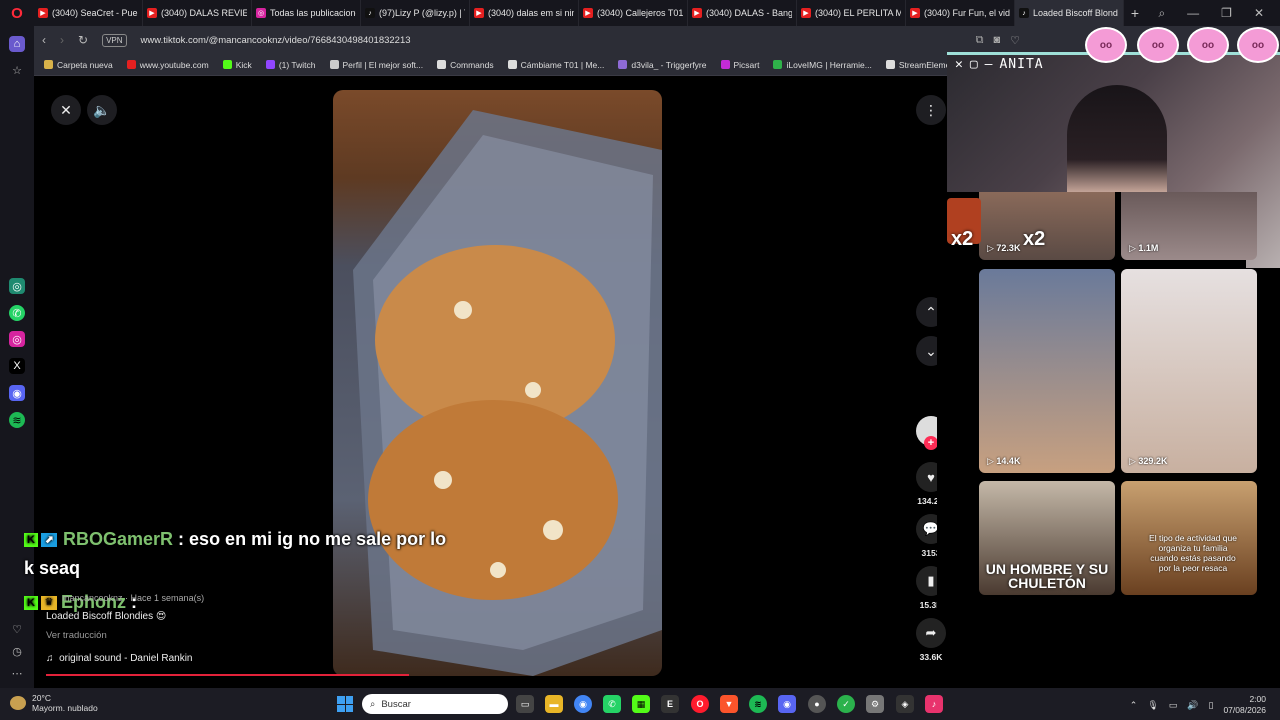  What do you see at coordinates (17, 673) in the screenshot?
I see `more-icon: ⋯` at bounding box center [17, 673].